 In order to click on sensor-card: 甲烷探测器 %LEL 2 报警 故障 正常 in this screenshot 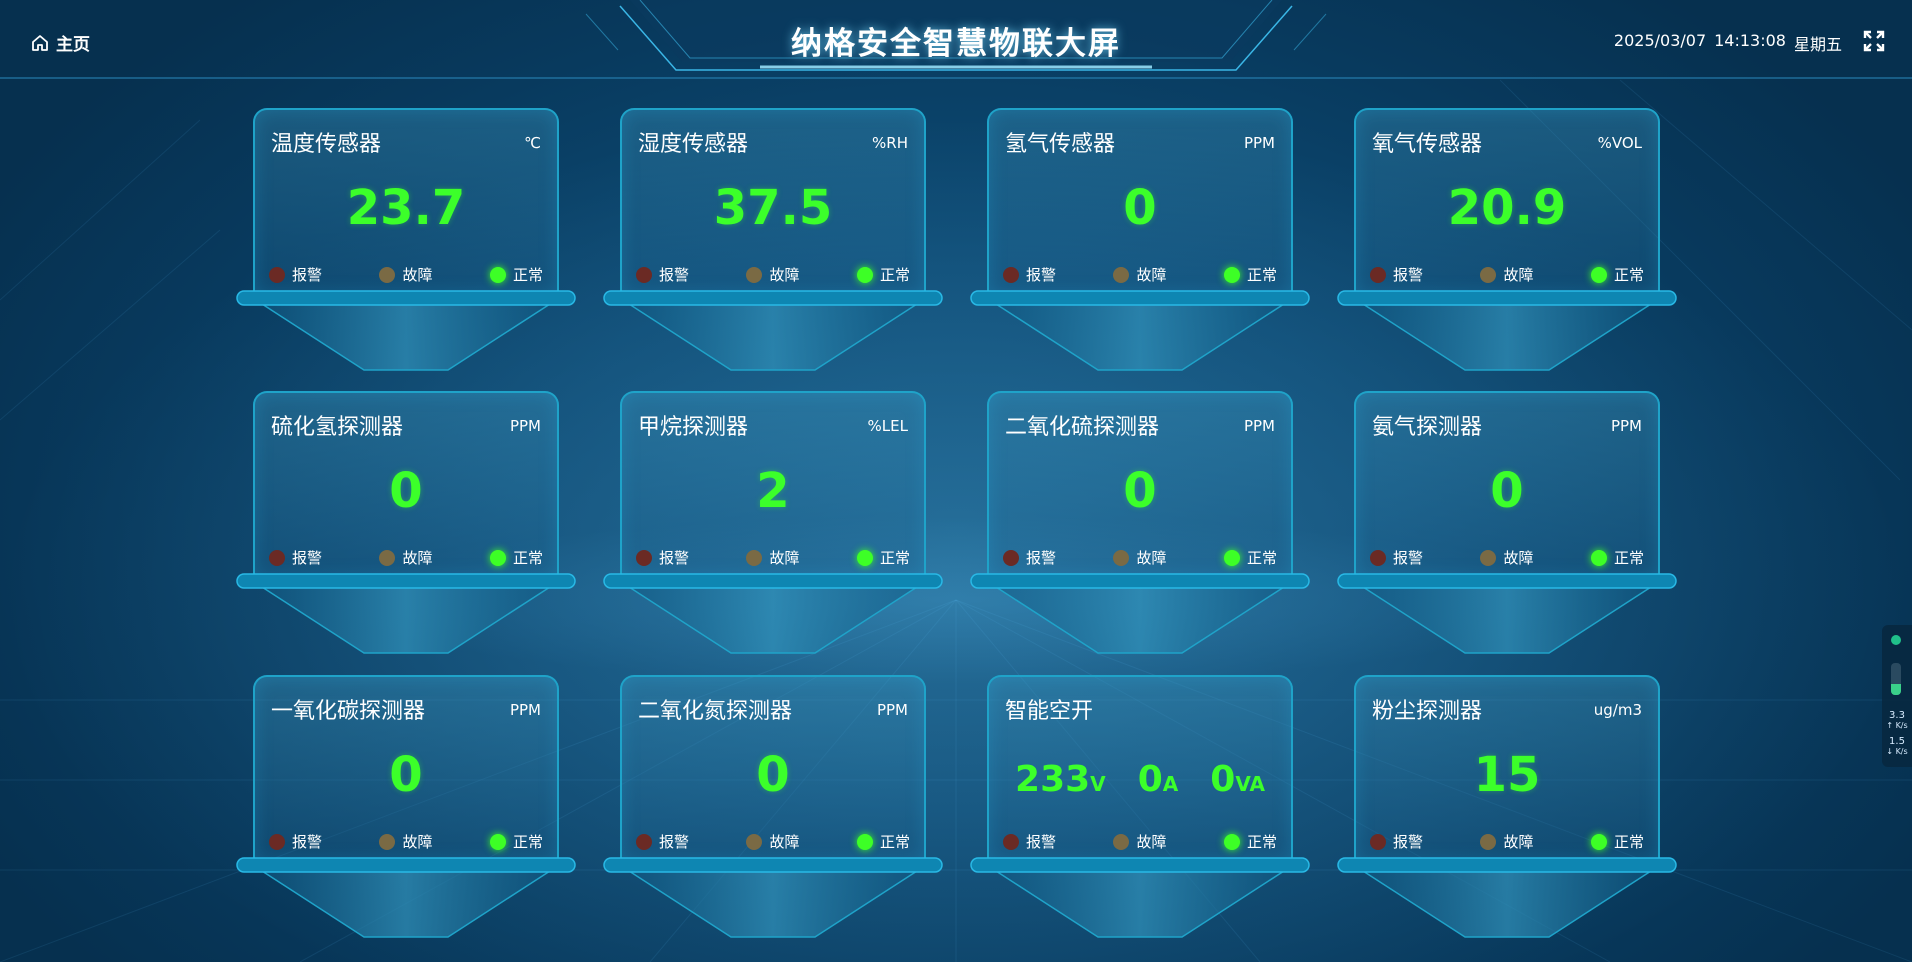, I will do `click(773, 522)`.